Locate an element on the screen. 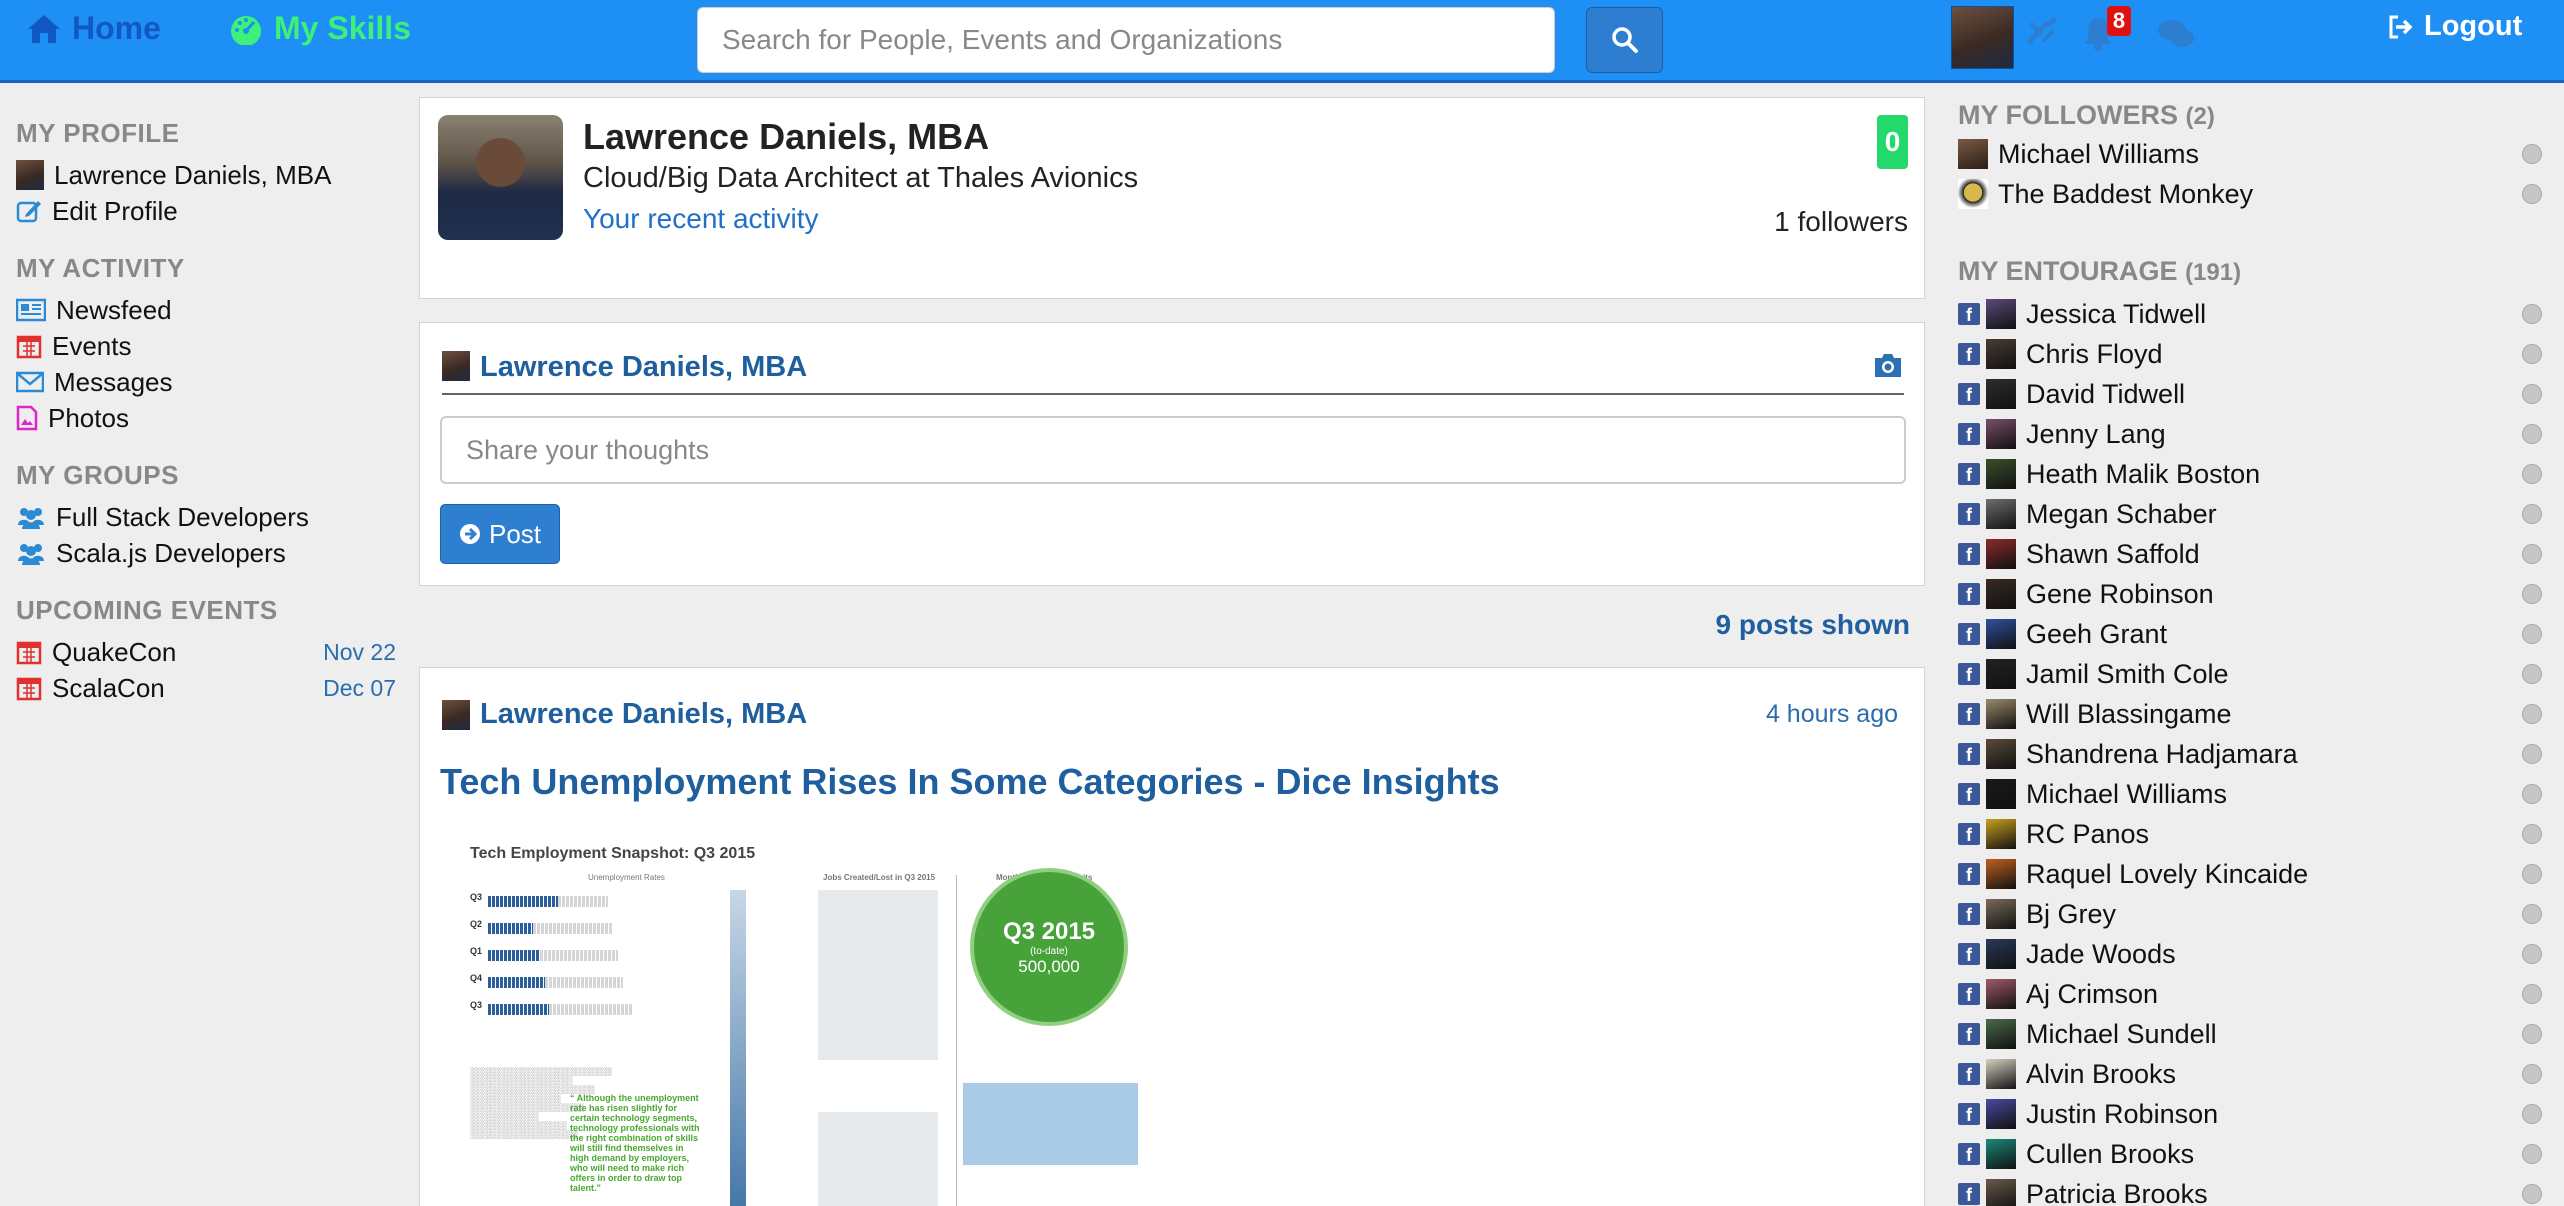 This screenshot has width=2564, height=1206. entourage-name: Justin Robinson is located at coordinates (2122, 1113).